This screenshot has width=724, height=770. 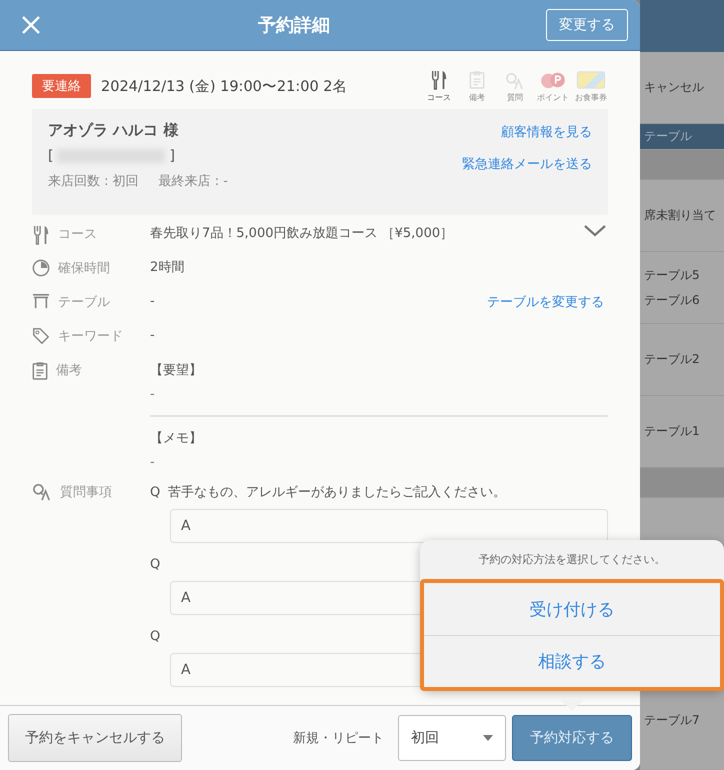 I want to click on status-badge: 要連絡, so click(x=61, y=86).